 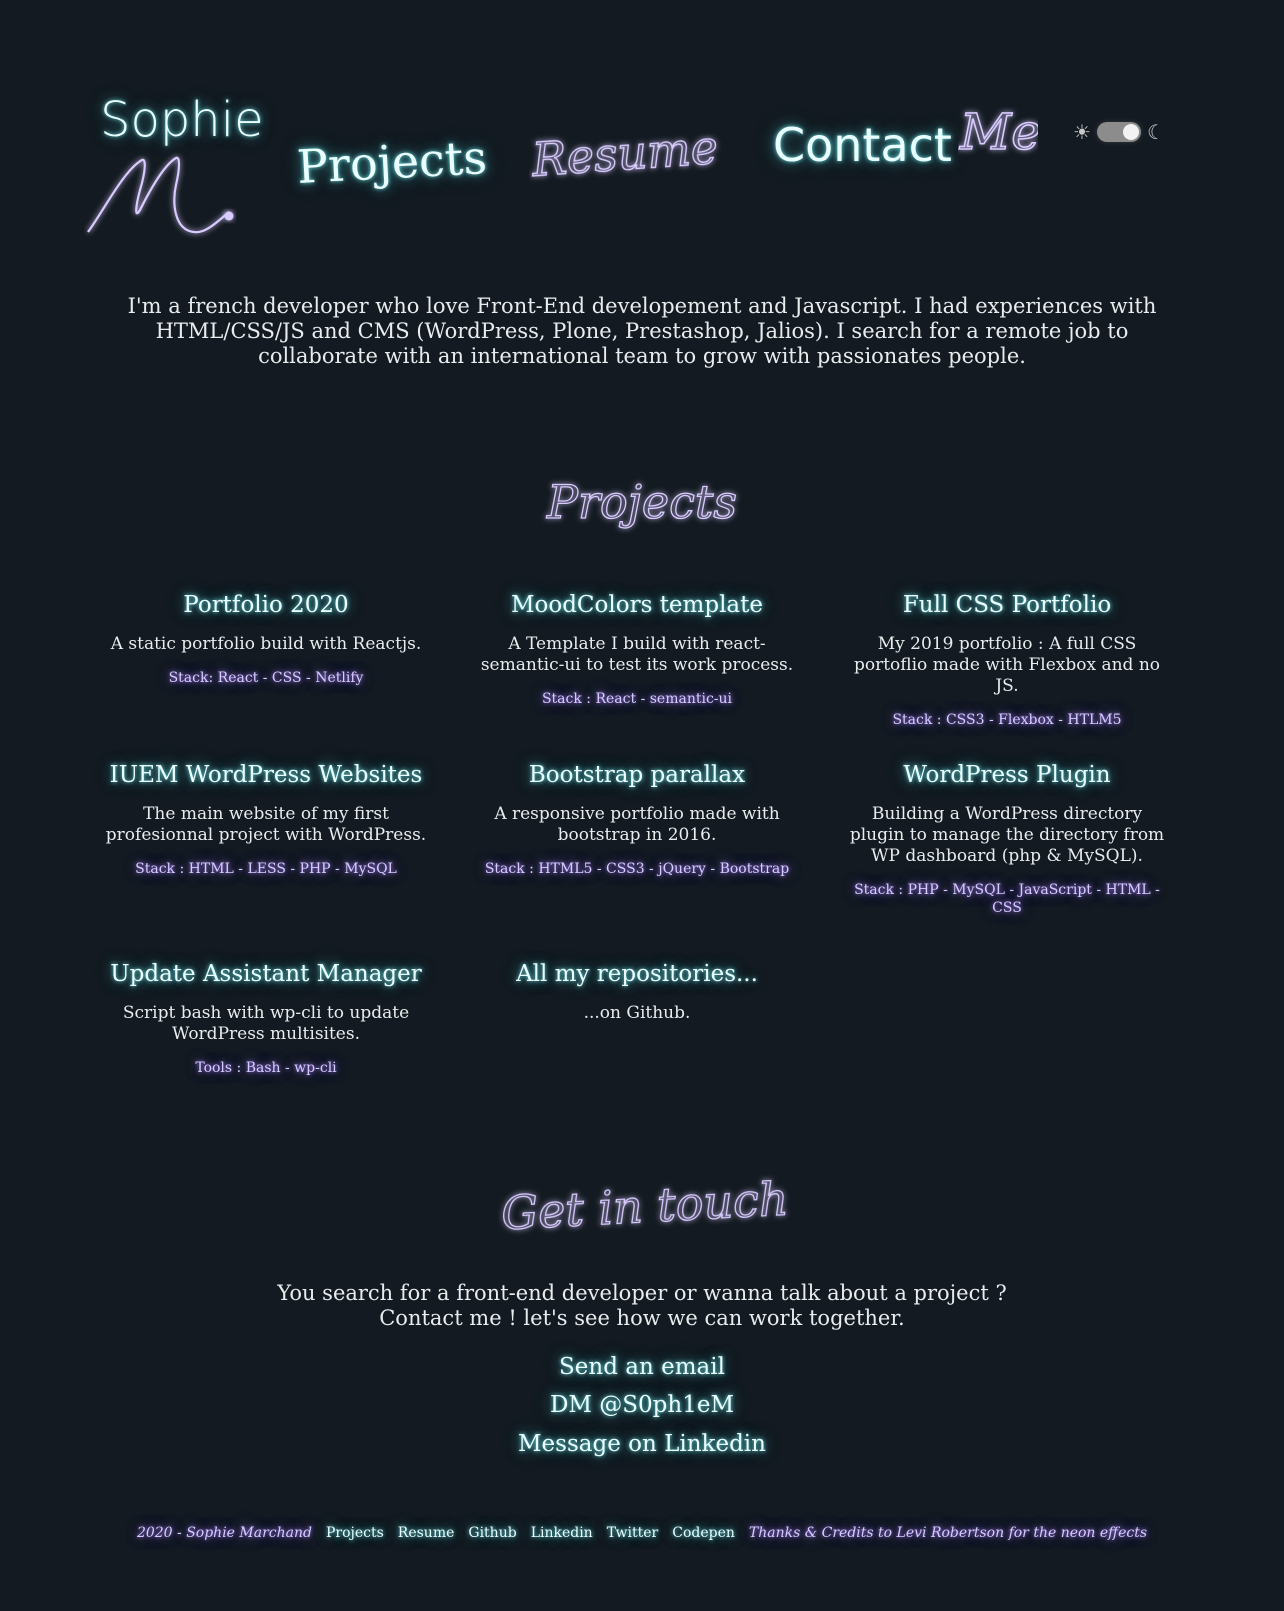 I want to click on project-stack: Stack : HTML - LESS - PHP - MySQL, so click(x=266, y=869).